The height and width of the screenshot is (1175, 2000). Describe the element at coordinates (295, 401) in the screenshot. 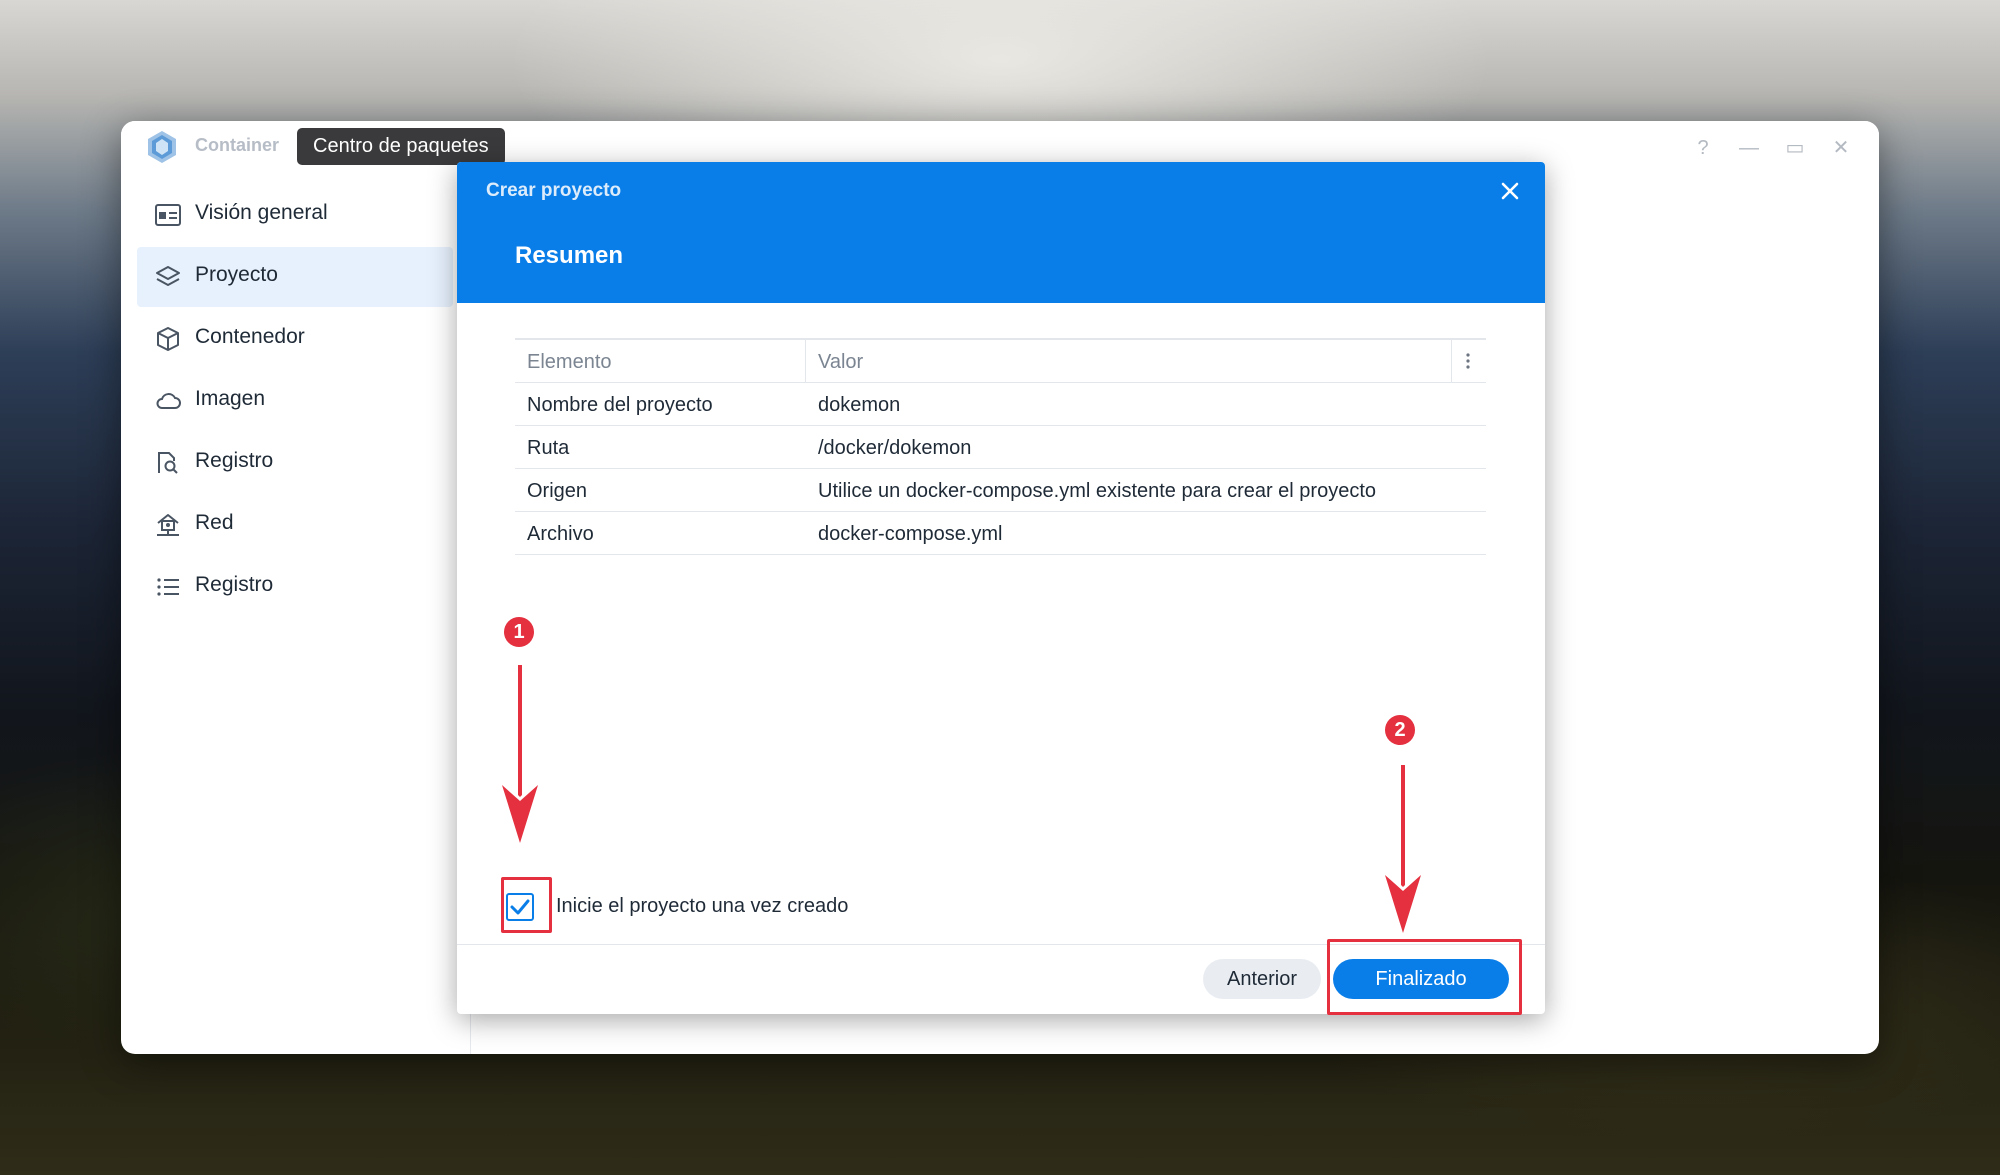

I see `sidebar-item-image: Imagen` at that location.